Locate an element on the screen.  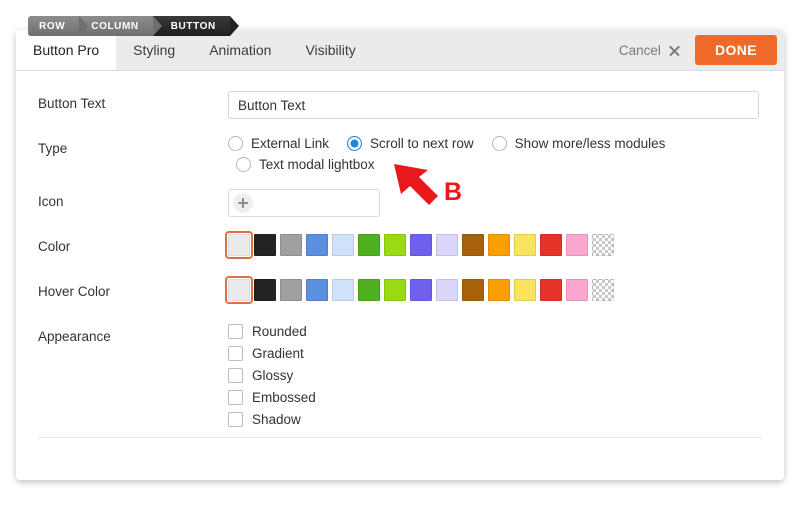
tab-styling: Styling is located at coordinates (154, 50).